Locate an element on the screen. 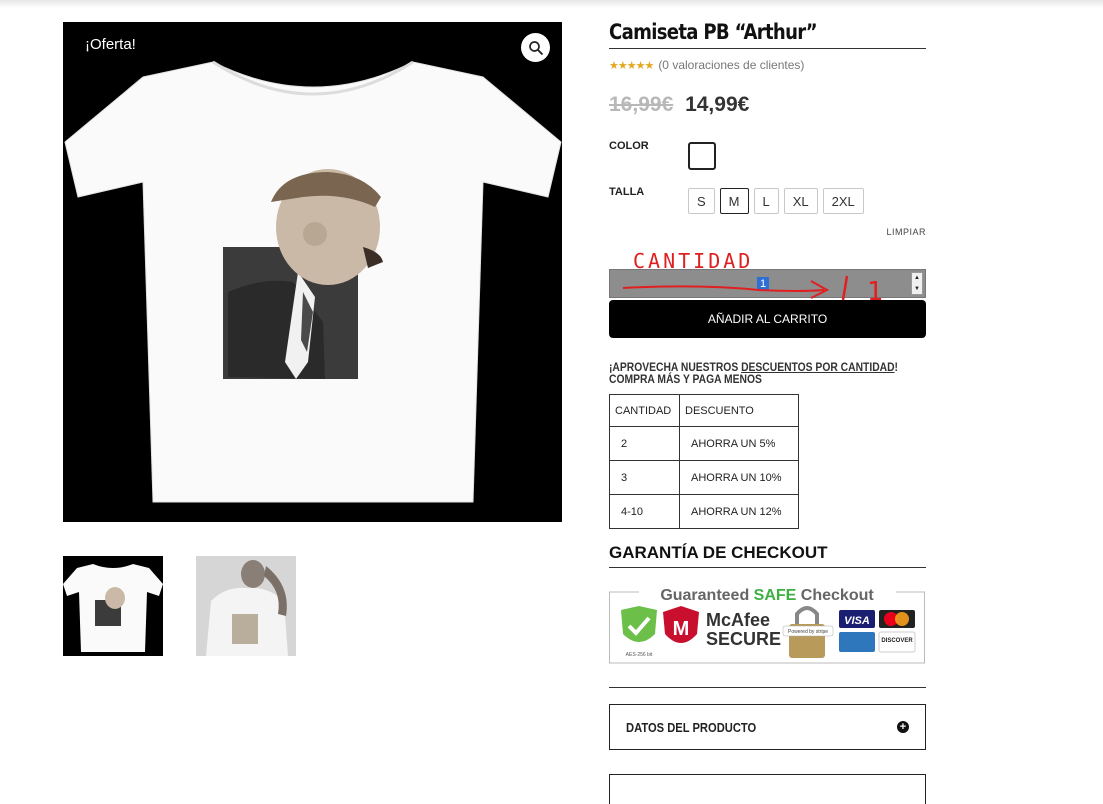 The width and height of the screenshot is (1103, 804). size-option-s: S is located at coordinates (701, 201).